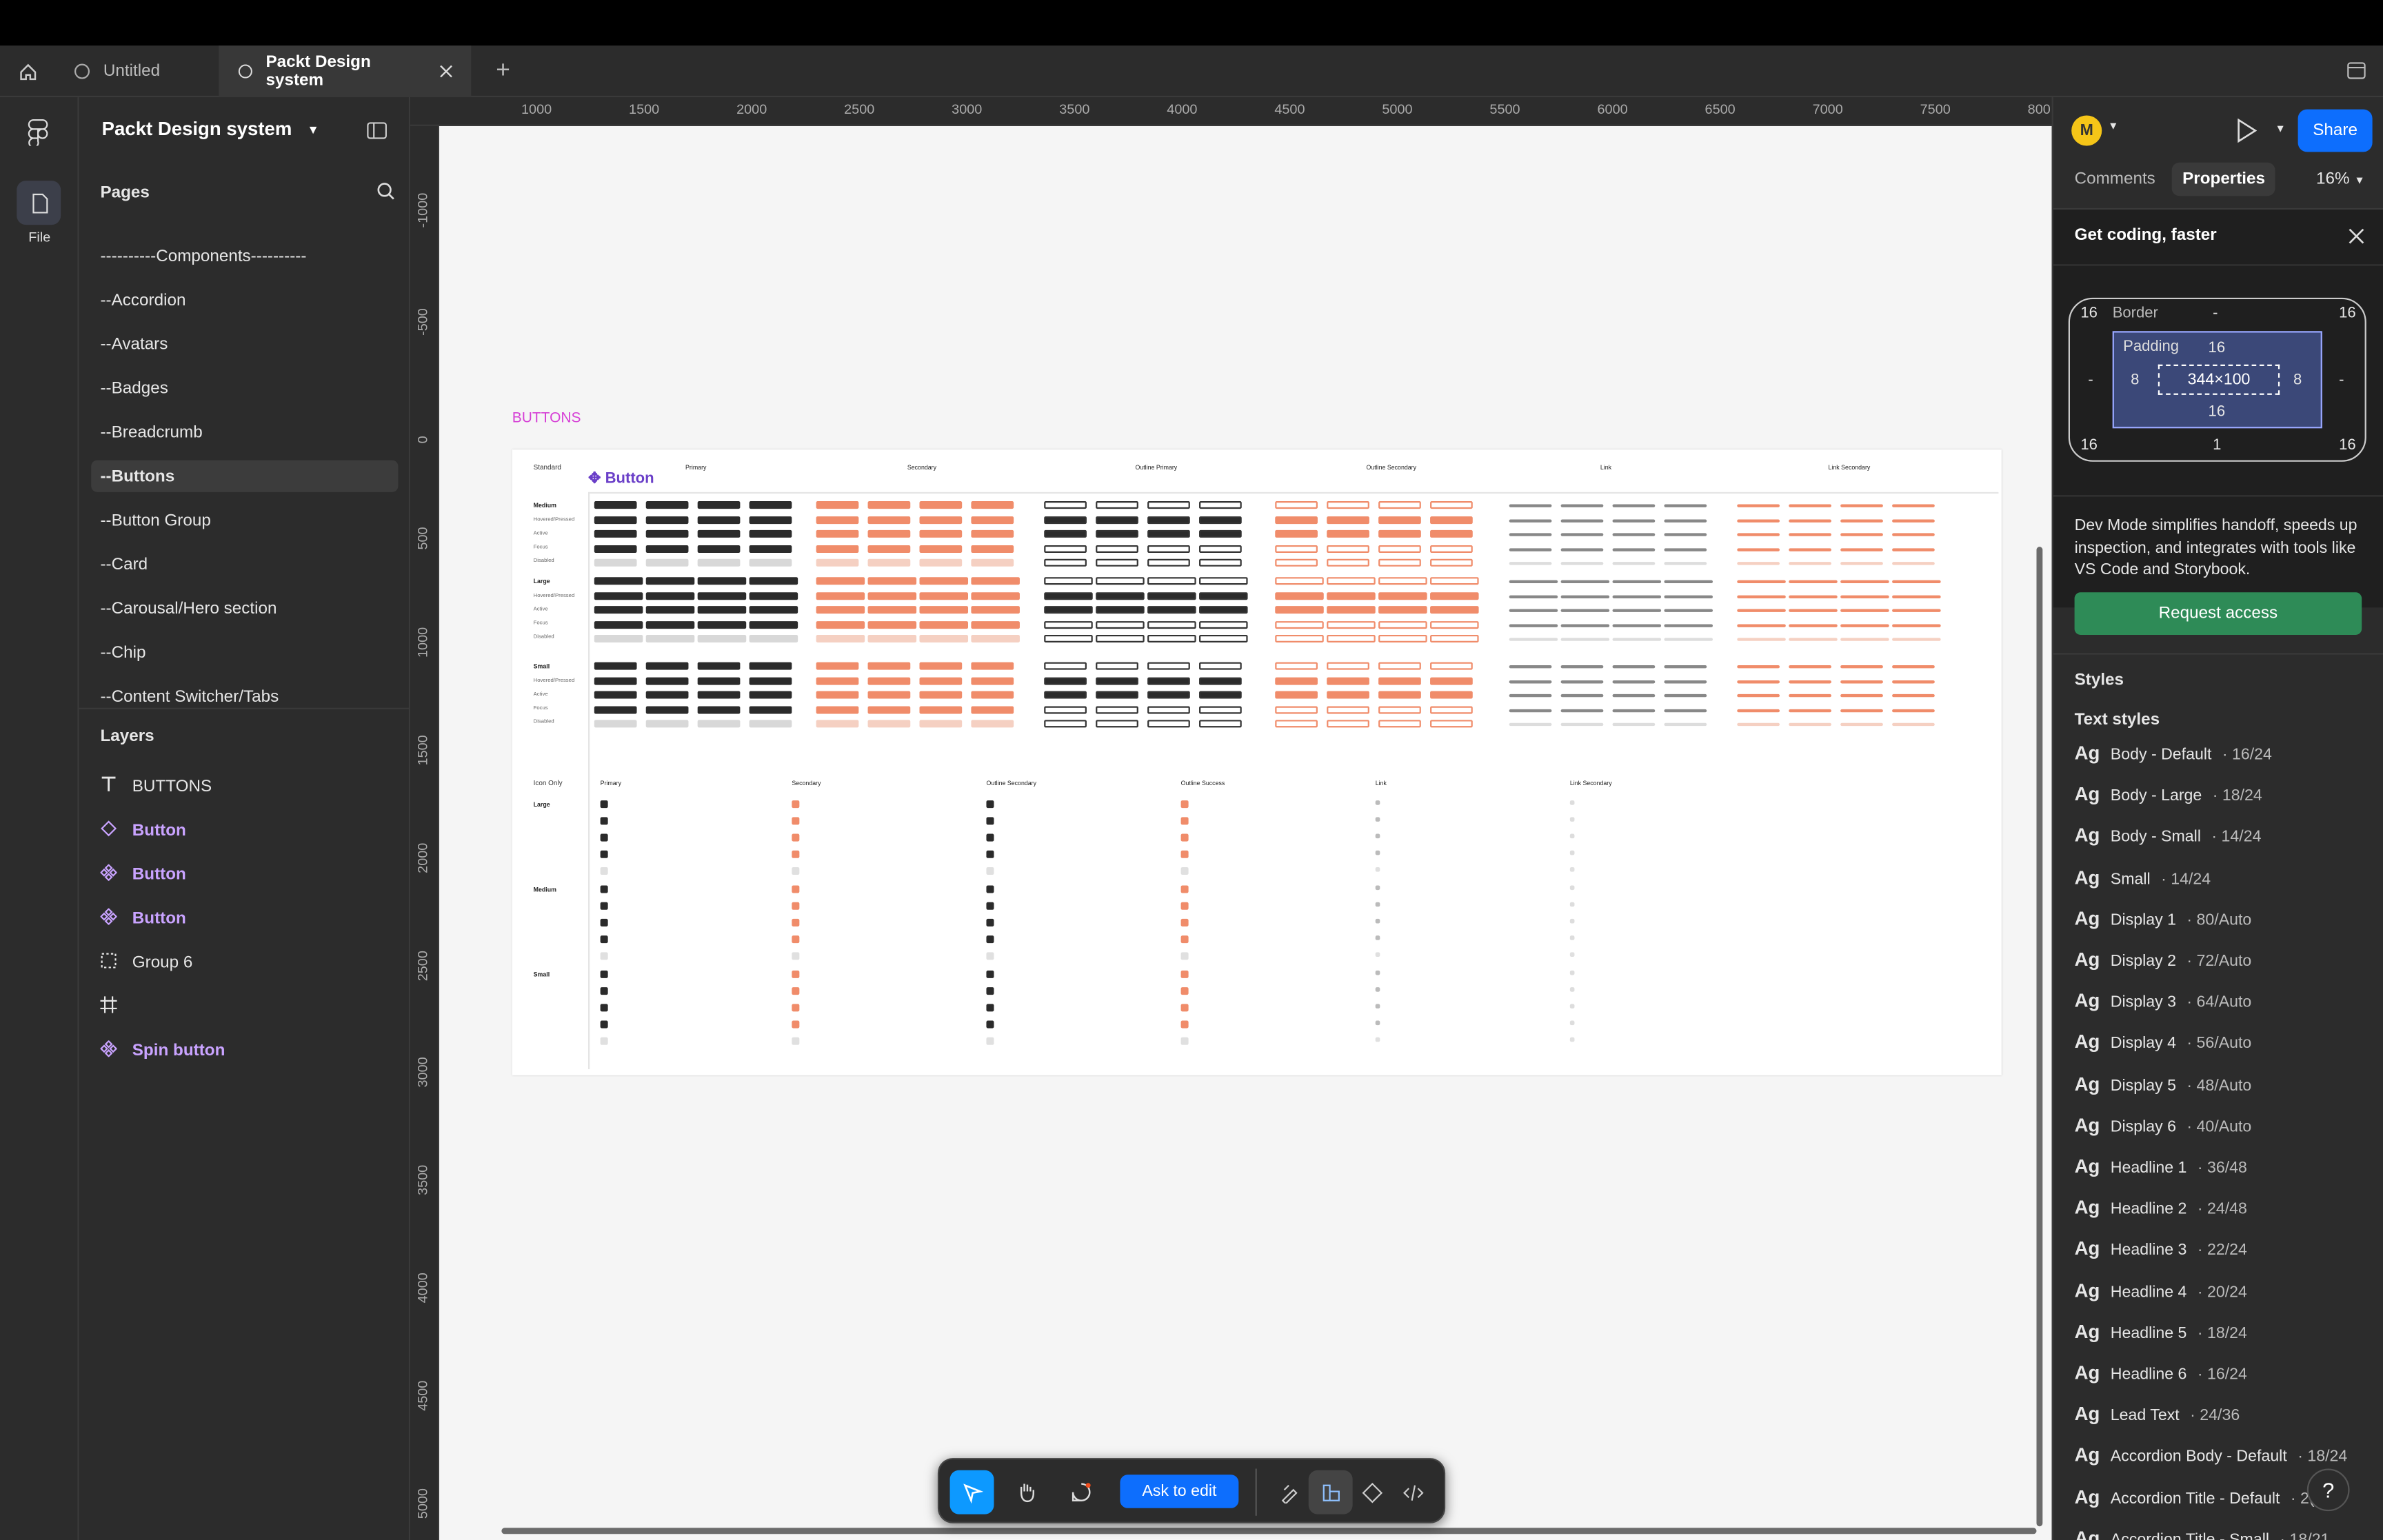 This screenshot has height=1540, width=2383. What do you see at coordinates (244, 963) in the screenshot?
I see `layer-item: Group 6` at bounding box center [244, 963].